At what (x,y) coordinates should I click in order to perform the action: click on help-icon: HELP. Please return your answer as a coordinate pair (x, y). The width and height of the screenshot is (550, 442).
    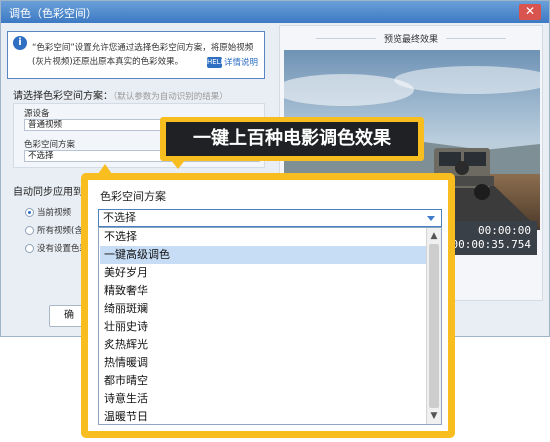
    Looking at the image, I should click on (215, 62).